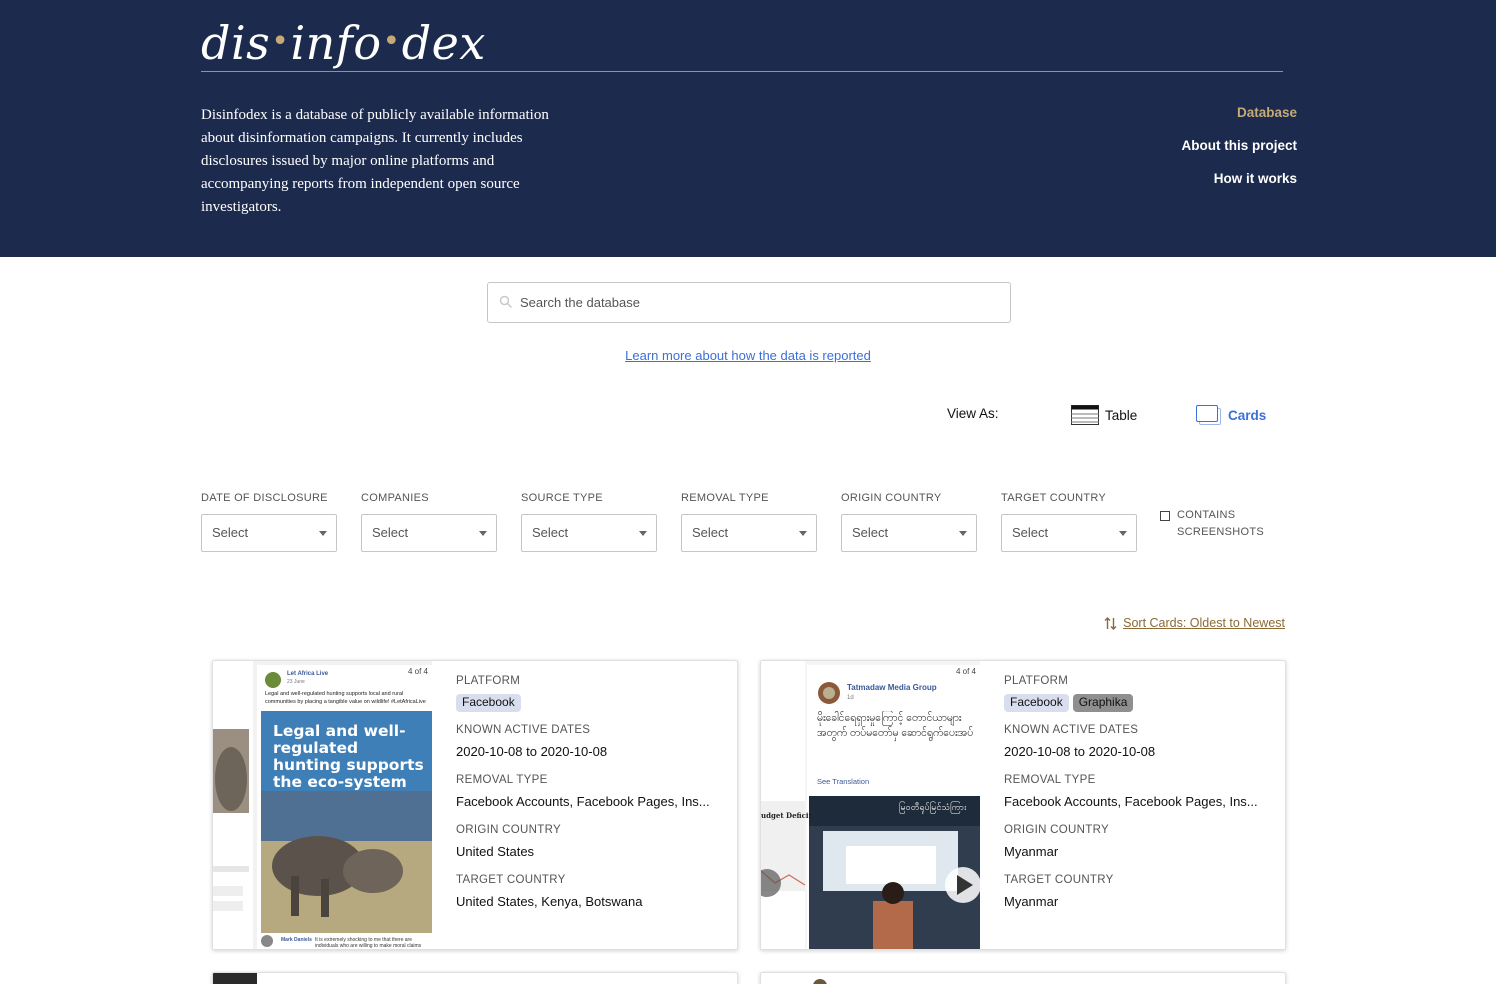 This screenshot has width=1496, height=984. I want to click on dates-value: 2020-10-08 to 2020-10-08, so click(532, 751).